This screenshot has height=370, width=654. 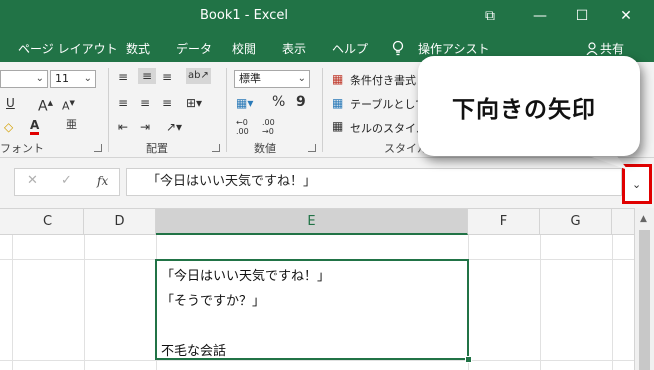 I want to click on active-cell: 「今日はいい天気ですね！」 「そうですか？」 不毛な会話, so click(x=313, y=311).